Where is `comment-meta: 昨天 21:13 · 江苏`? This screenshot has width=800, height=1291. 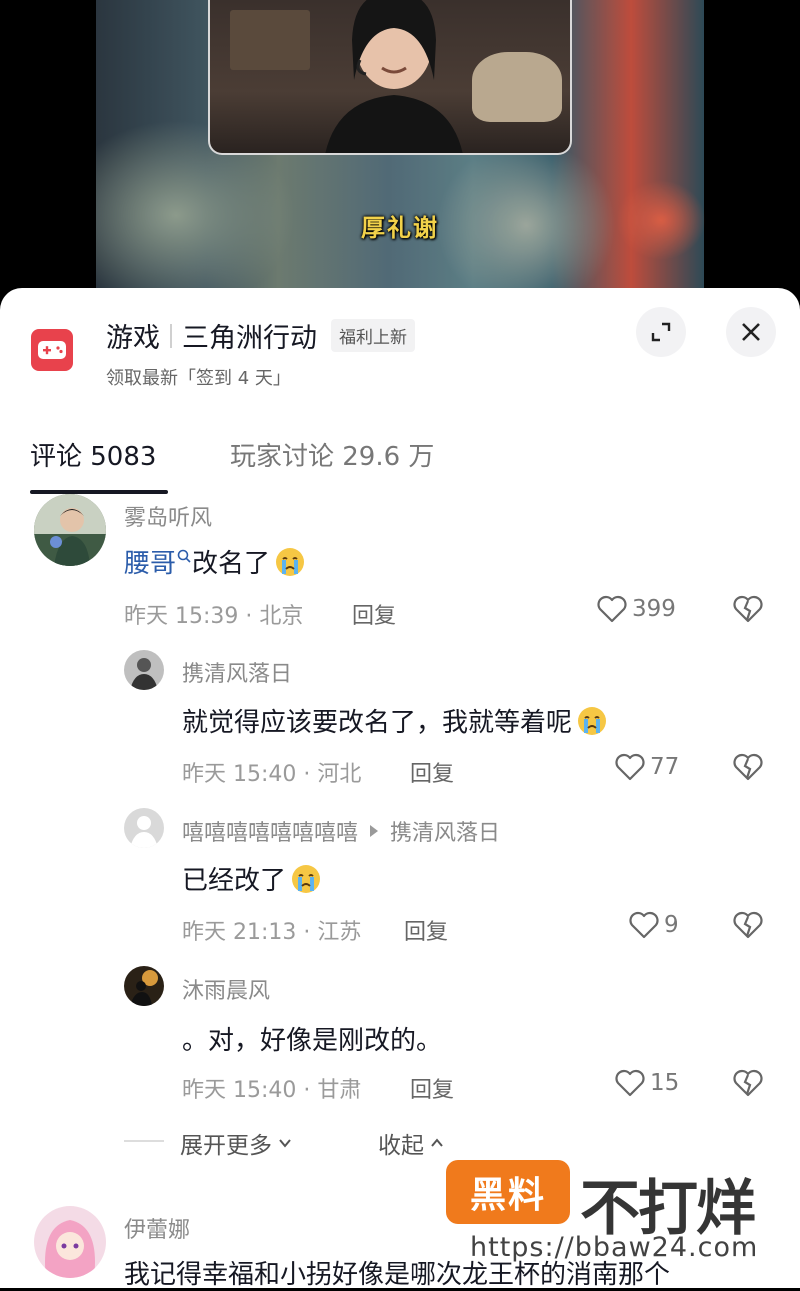 comment-meta: 昨天 21:13 · 江苏 is located at coordinates (272, 932).